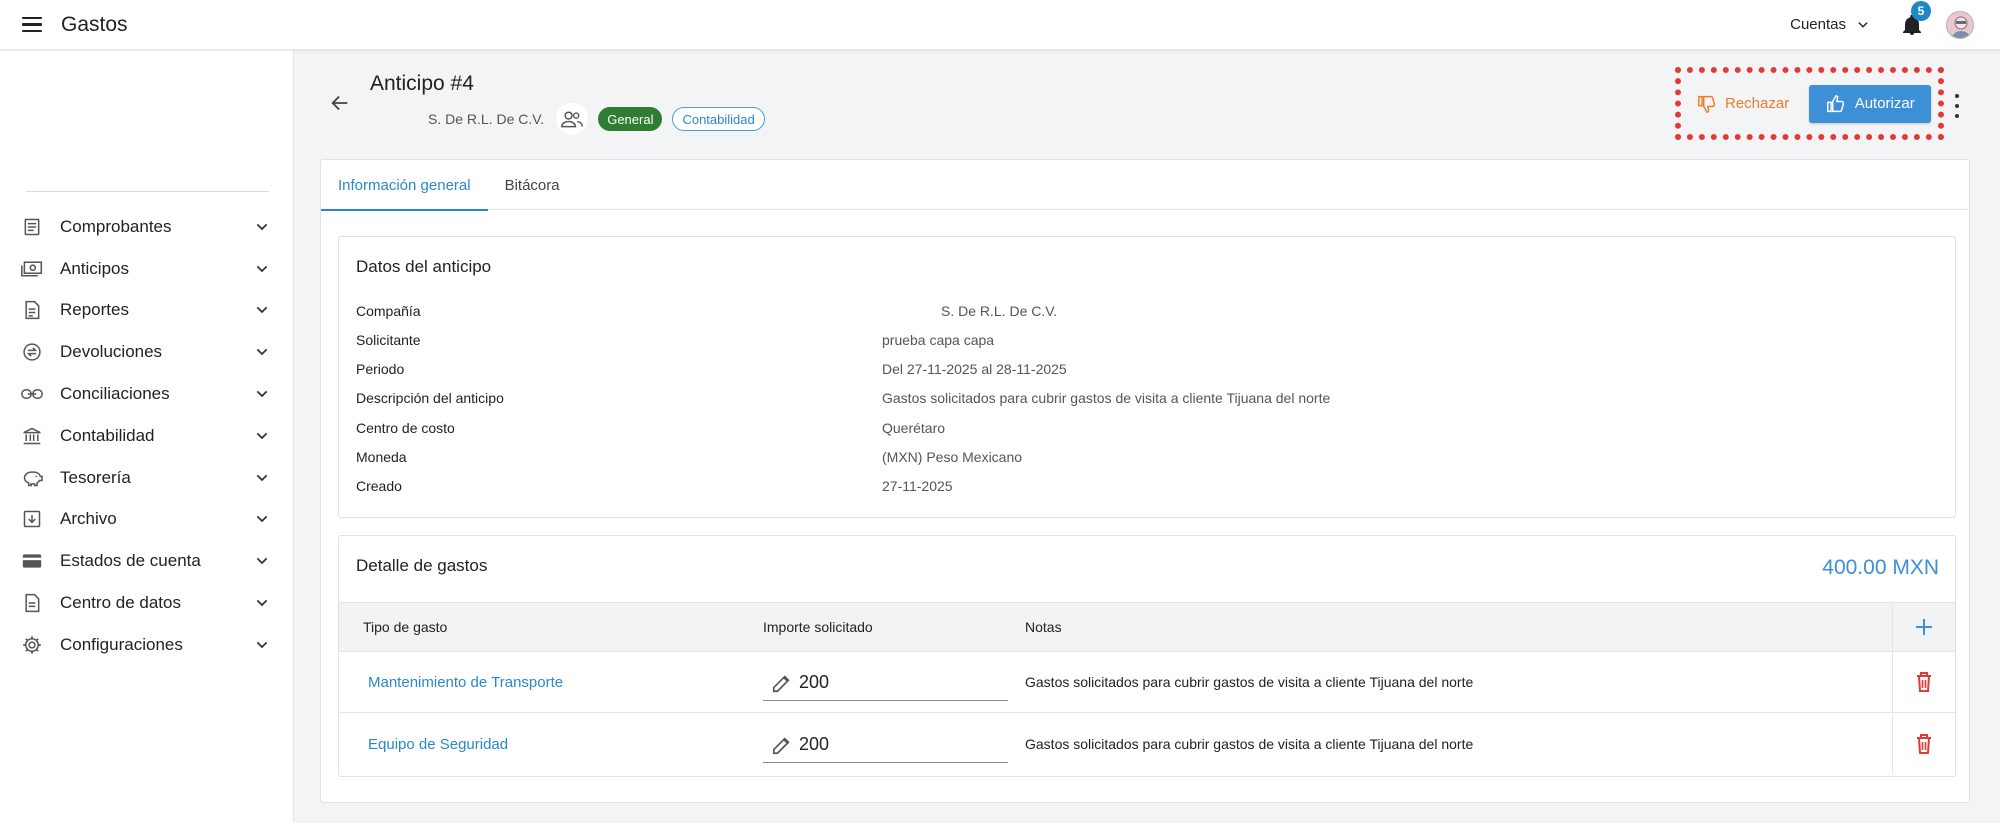  I want to click on action-buttons-highlight: Rechazar Autorizar, so click(1809, 103).